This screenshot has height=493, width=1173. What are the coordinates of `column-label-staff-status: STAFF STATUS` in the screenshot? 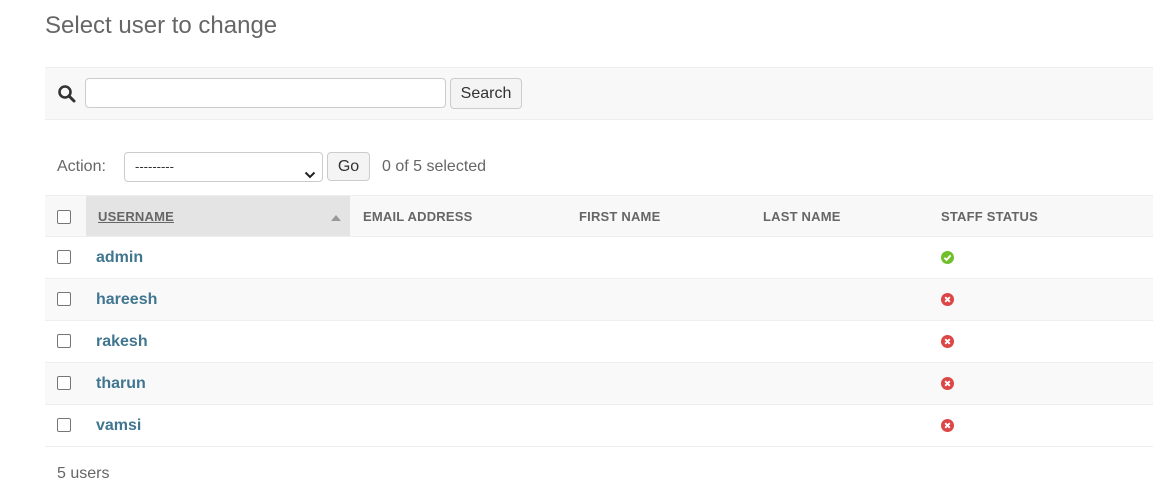 It's located at (989, 216).